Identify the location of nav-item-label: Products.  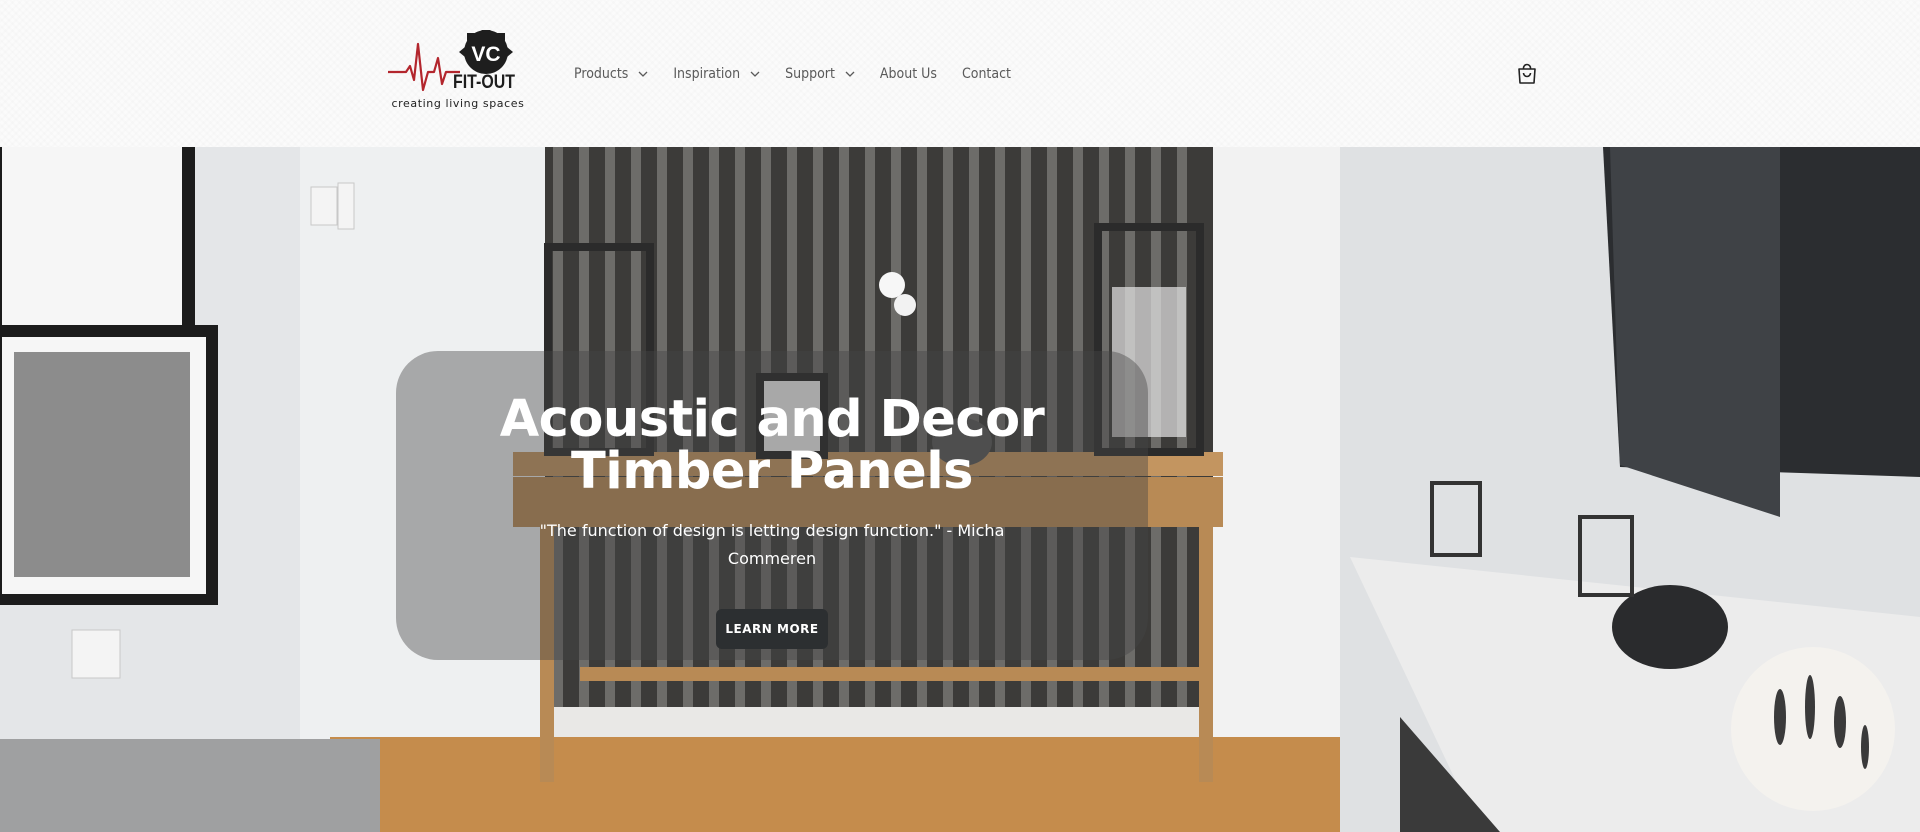
(601, 74).